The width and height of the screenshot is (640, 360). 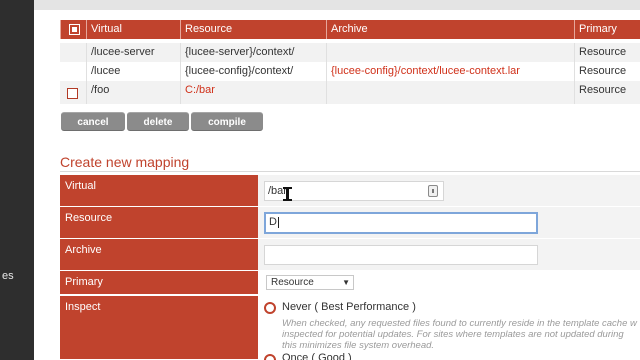 What do you see at coordinates (133, 52) in the screenshot?
I see `cell-virtual: /lucee-server` at bounding box center [133, 52].